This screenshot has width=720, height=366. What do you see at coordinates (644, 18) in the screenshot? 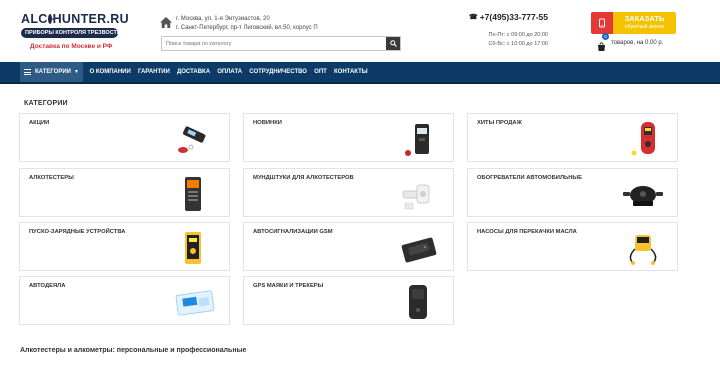
I see `callback-label: Заказать` at bounding box center [644, 18].